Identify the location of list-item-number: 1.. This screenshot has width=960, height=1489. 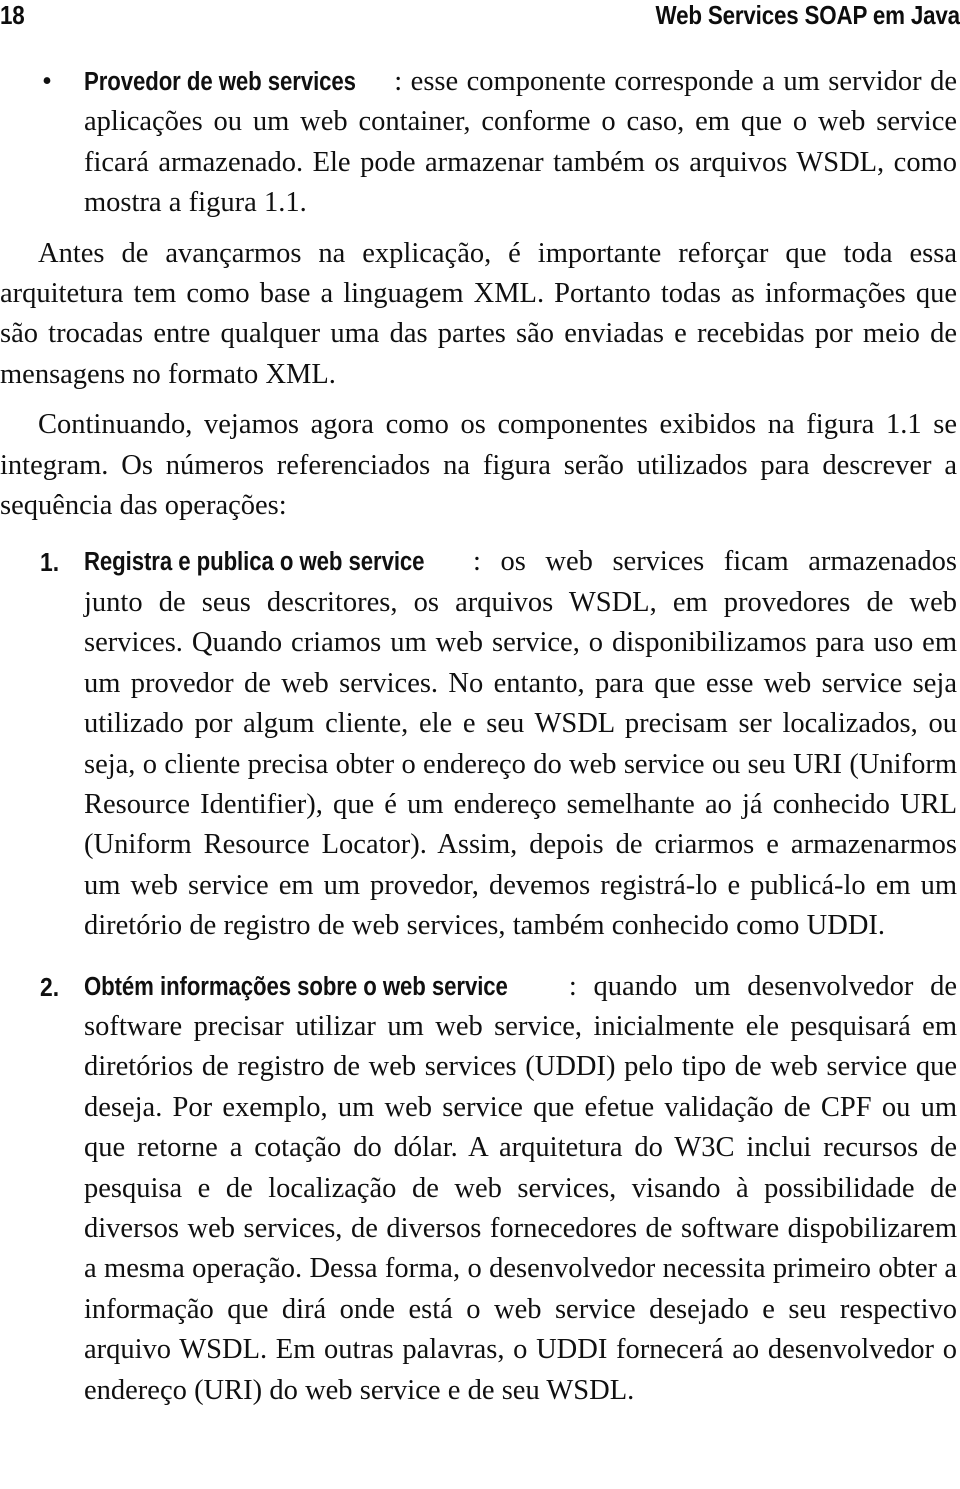
(50, 562).